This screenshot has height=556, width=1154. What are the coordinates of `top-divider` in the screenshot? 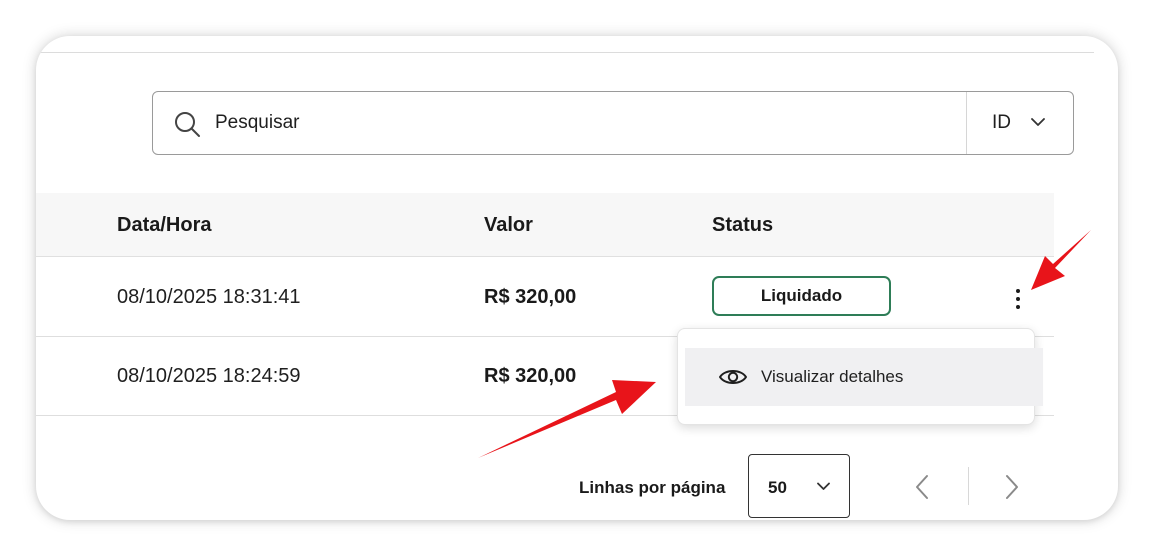 It's located at (565, 52).